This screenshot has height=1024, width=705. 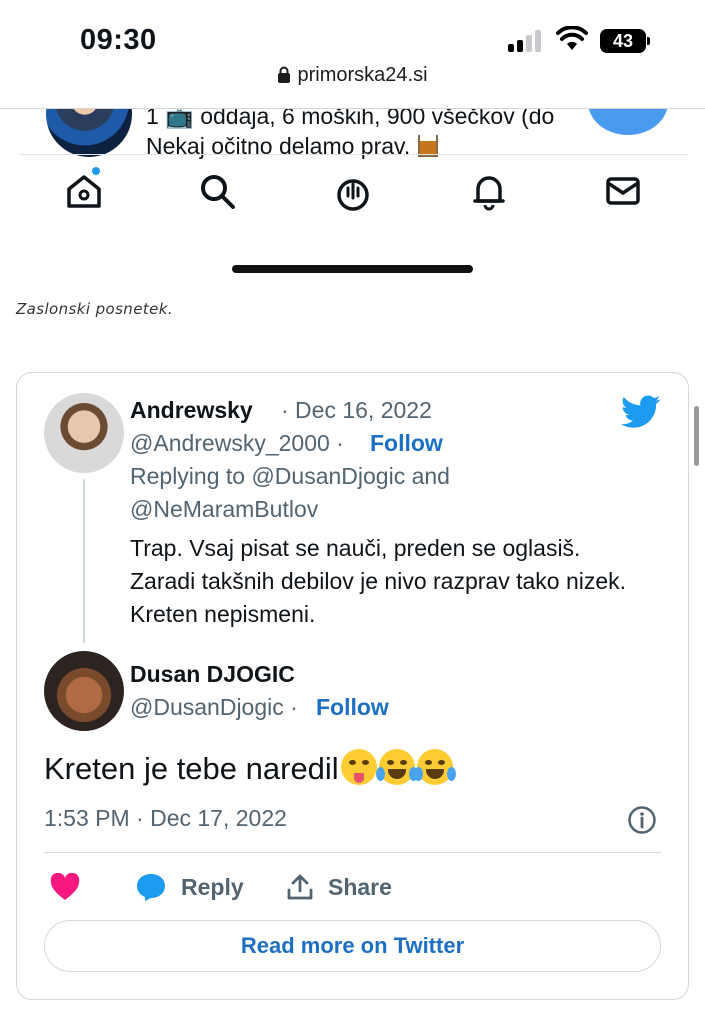 I want to click on lock-icon, so click(x=284, y=74).